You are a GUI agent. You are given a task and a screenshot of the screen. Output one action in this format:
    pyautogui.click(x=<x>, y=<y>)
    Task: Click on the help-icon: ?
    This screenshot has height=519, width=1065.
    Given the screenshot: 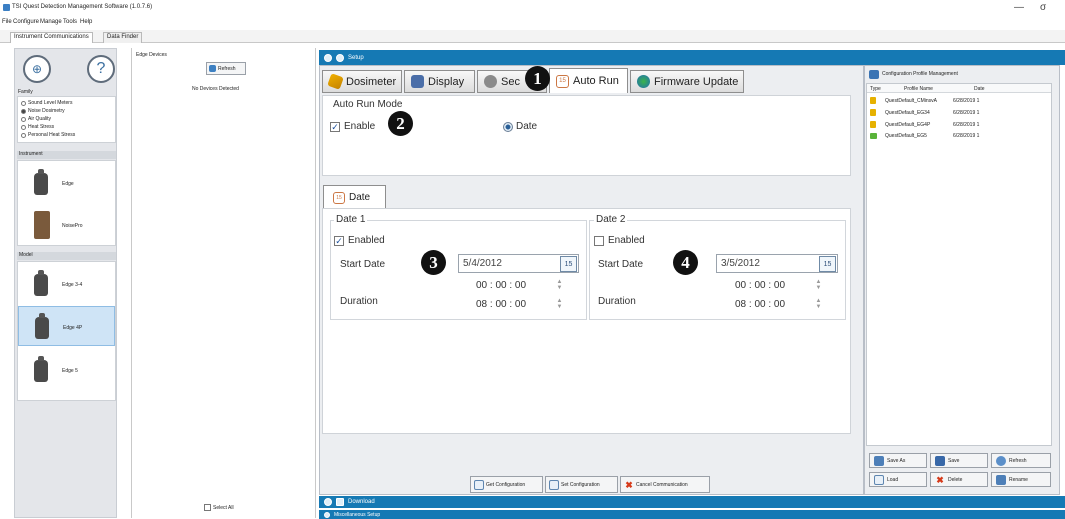 What is the action you would take?
    pyautogui.click(x=101, y=69)
    